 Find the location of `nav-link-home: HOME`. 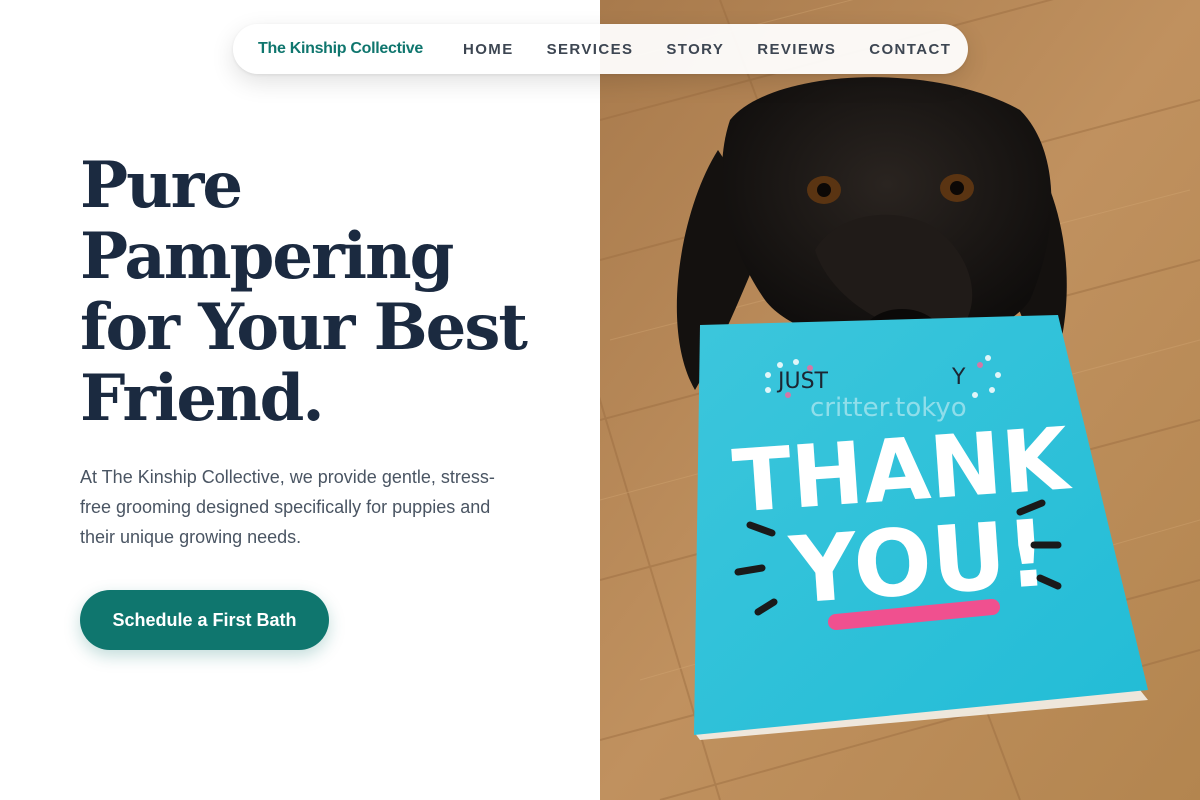

nav-link-home: HOME is located at coordinates (488, 49).